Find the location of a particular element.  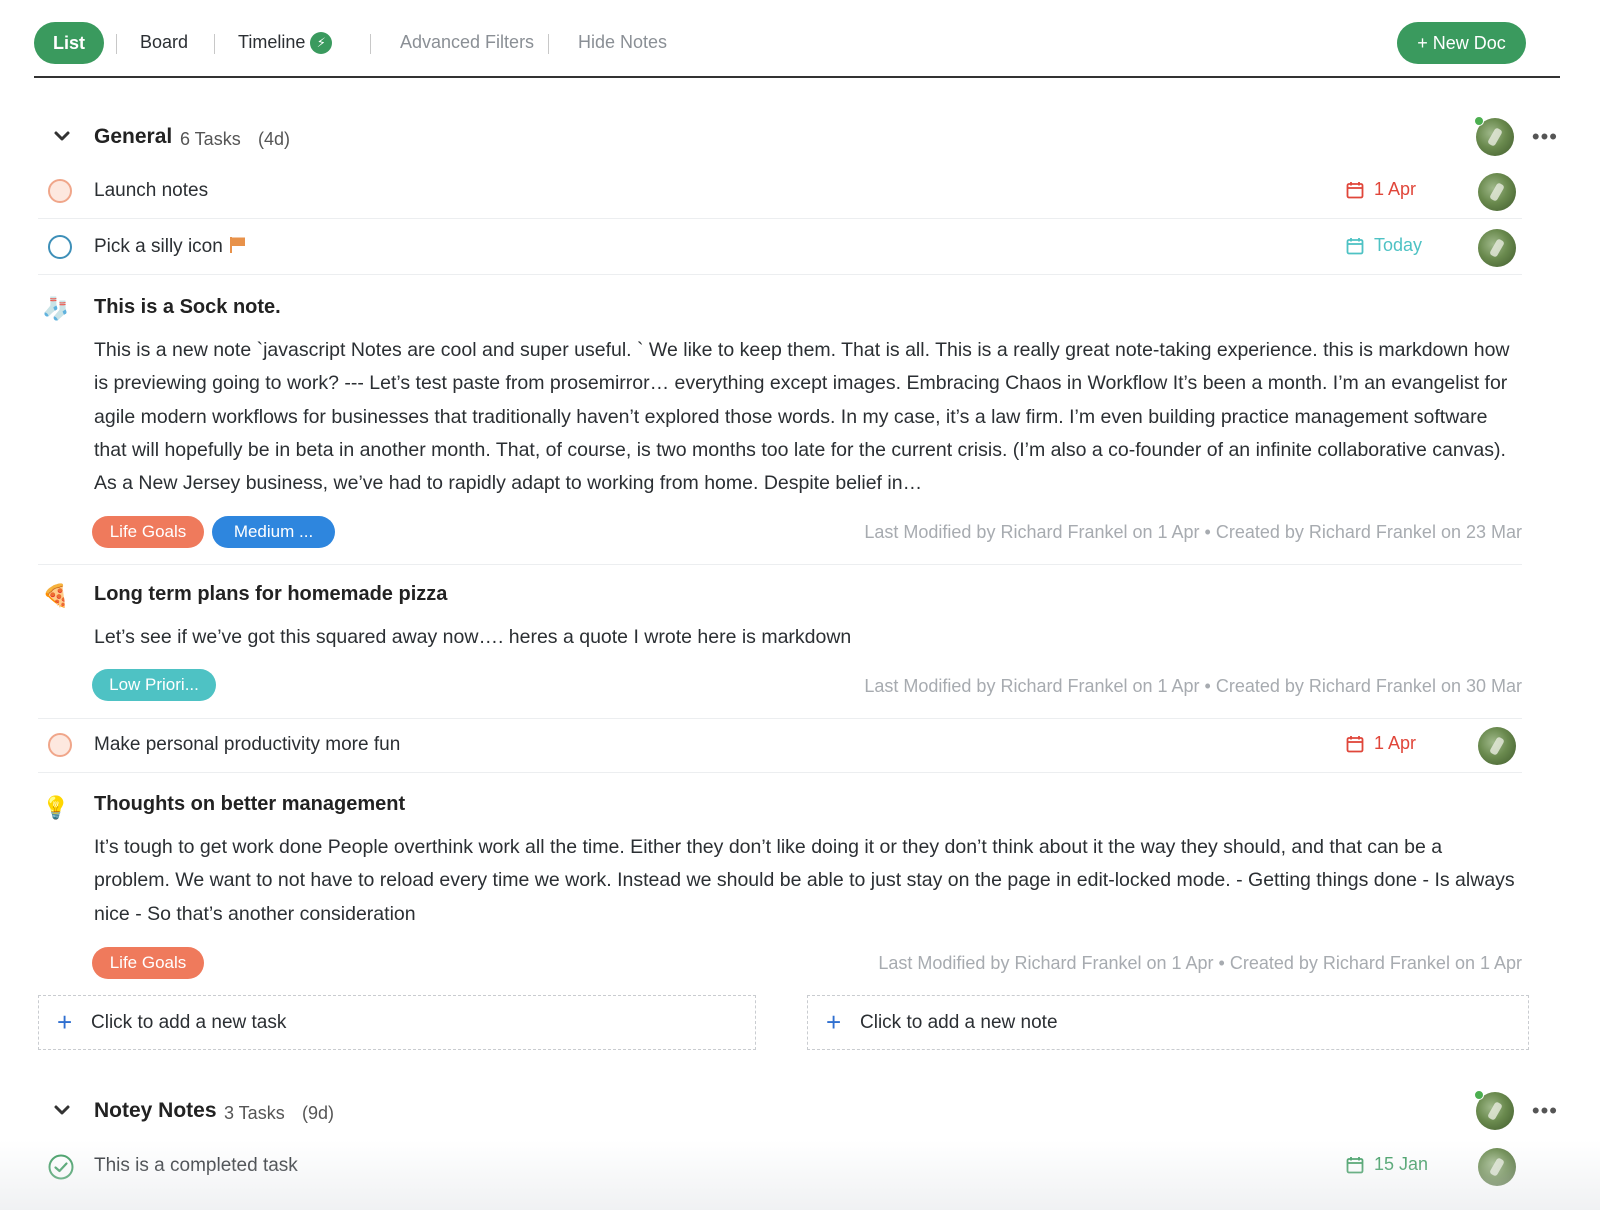

lightning-icon: ⚡ is located at coordinates (321, 43).